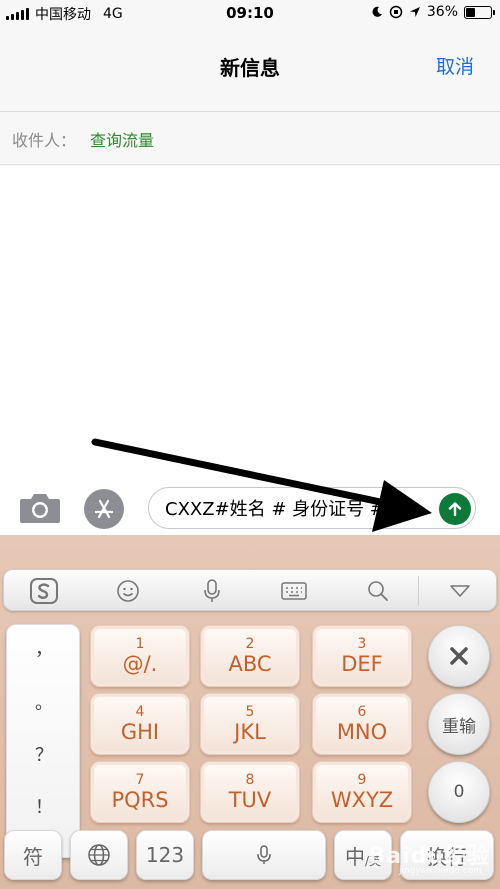 This screenshot has width=500, height=889. What do you see at coordinates (165, 855) in the screenshot?
I see `number-mode-key: 123` at bounding box center [165, 855].